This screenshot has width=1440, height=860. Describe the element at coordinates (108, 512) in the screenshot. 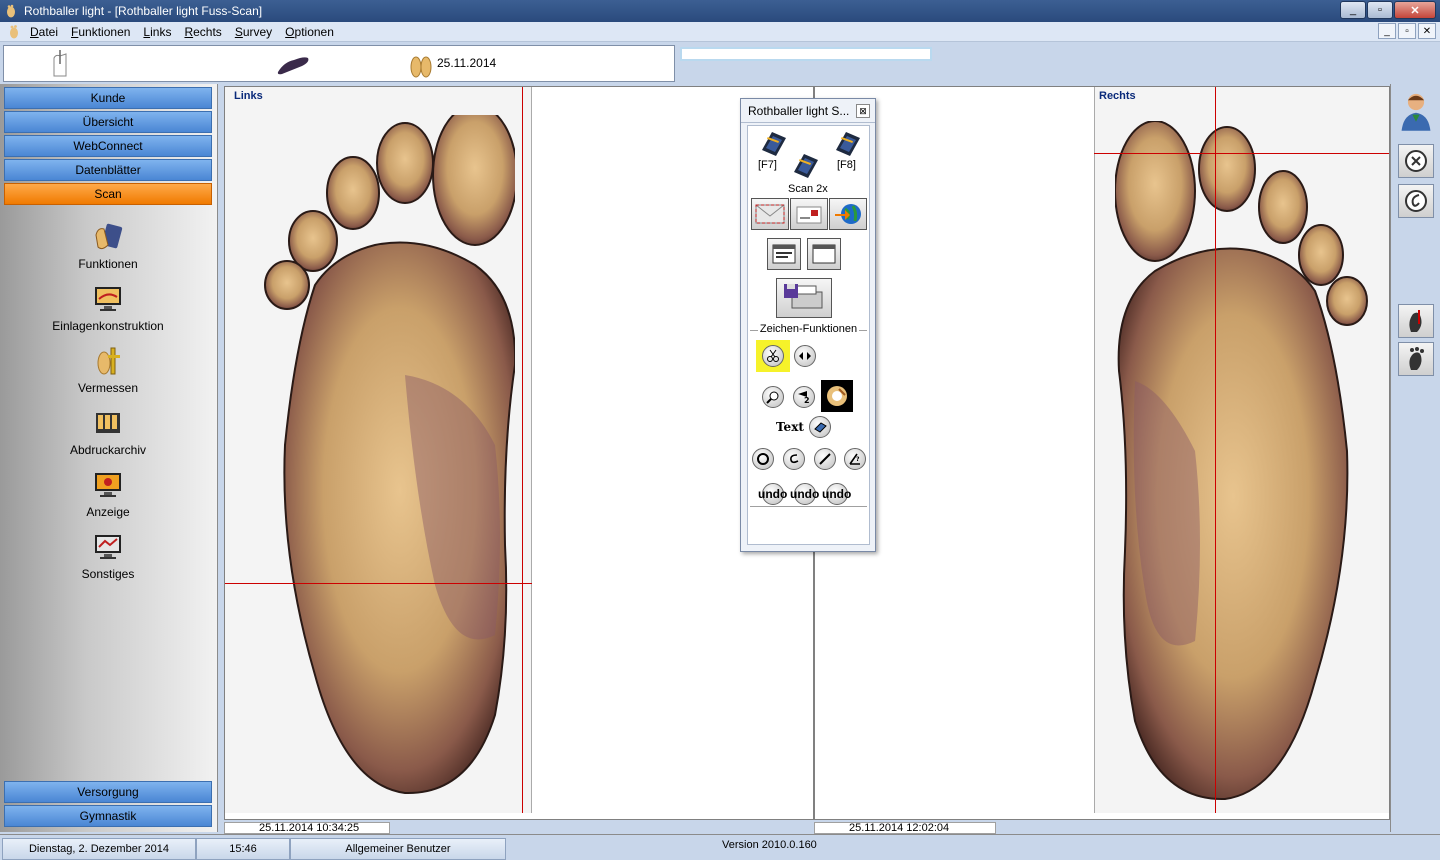

I see `nav-item-label: Anzeige` at that location.